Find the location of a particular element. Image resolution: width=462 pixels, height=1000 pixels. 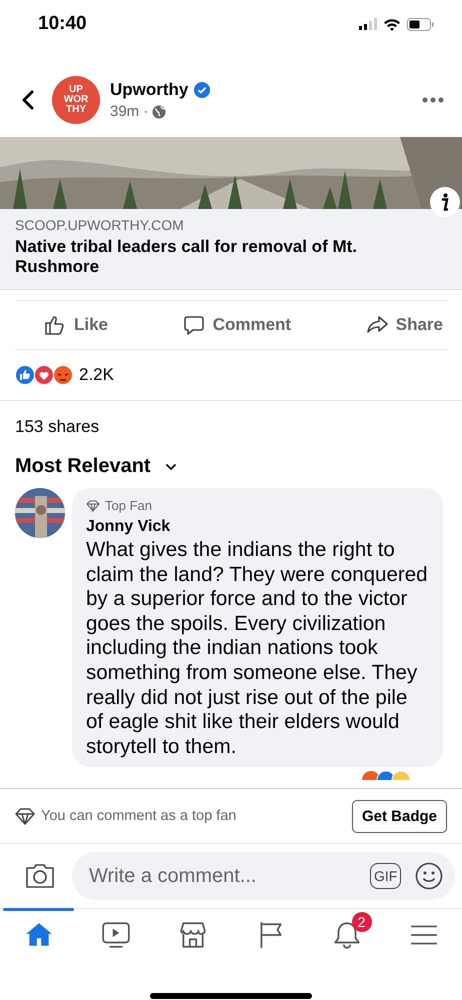

comment-field: Write a comment... GIF is located at coordinates (264, 876).